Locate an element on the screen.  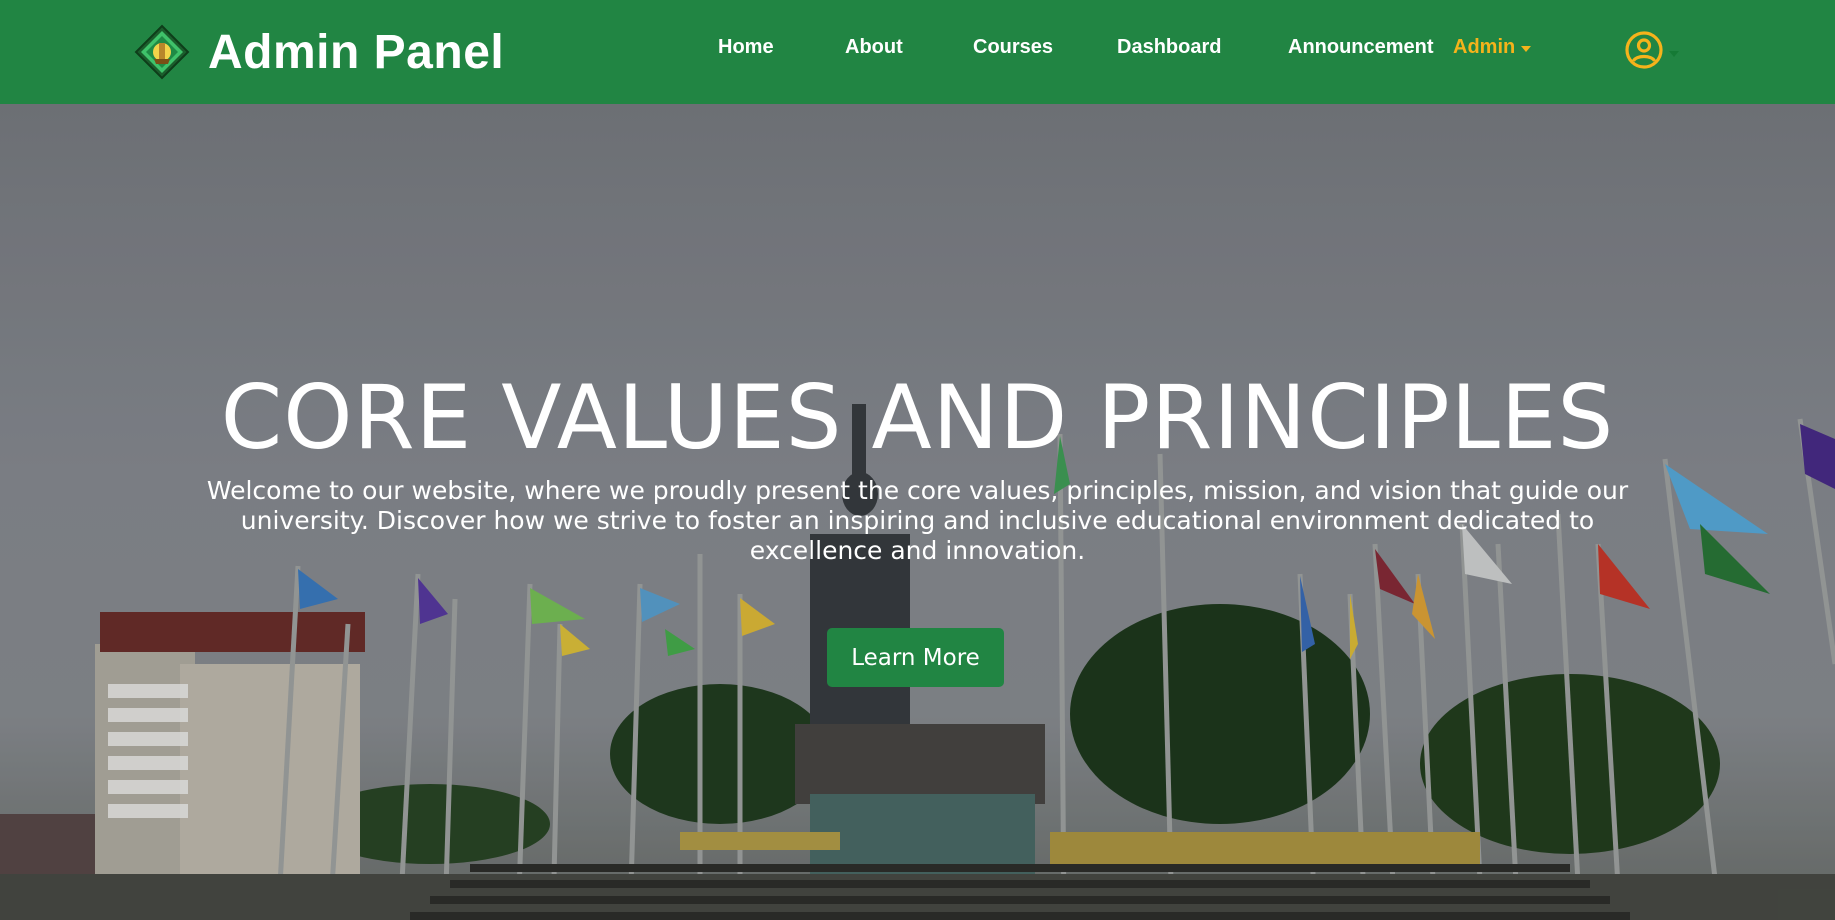
chevron-down-icon is located at coordinates (1526, 48).